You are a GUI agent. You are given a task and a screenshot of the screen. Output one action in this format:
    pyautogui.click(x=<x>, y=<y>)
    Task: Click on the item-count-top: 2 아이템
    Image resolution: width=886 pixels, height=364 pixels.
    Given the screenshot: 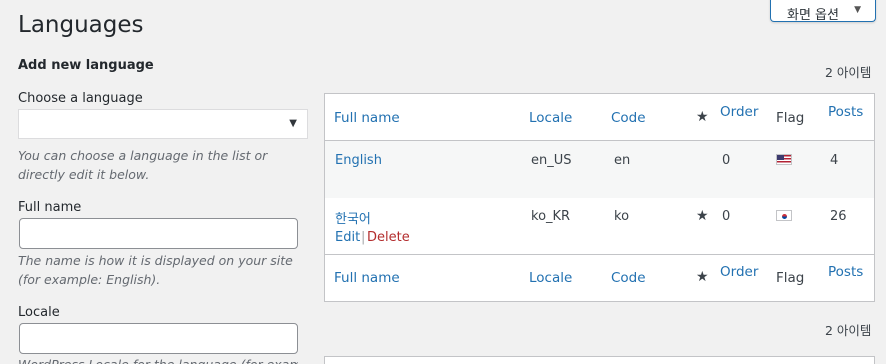 What is the action you would take?
    pyautogui.click(x=848, y=72)
    